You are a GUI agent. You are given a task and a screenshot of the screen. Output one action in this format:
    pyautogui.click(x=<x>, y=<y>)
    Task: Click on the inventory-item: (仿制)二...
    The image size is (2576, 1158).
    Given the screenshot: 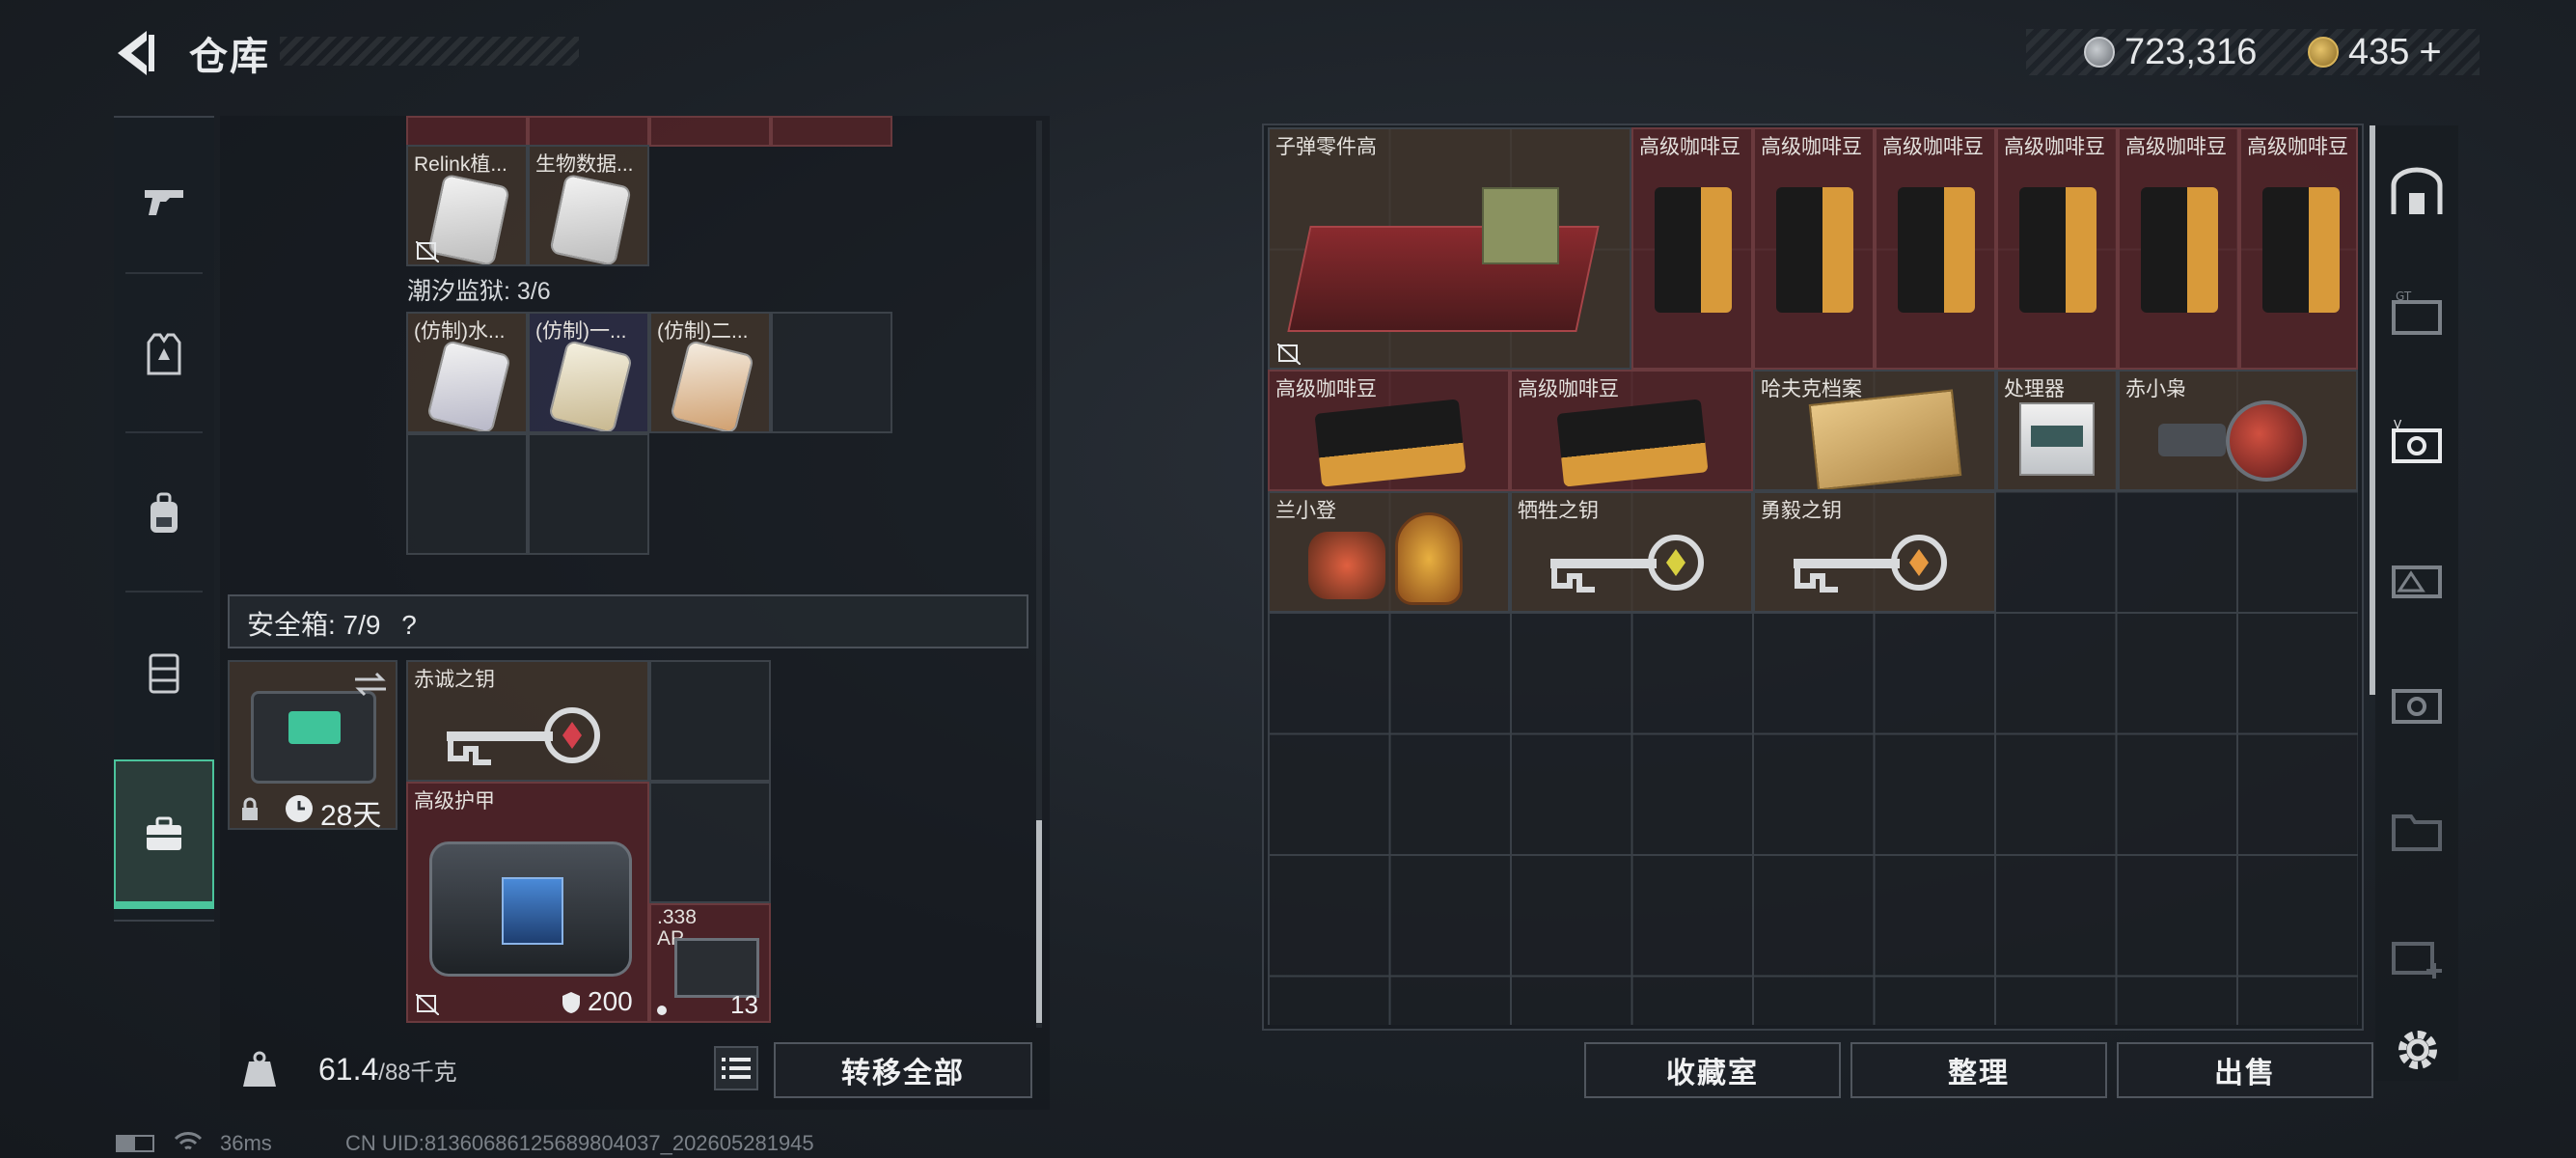 What is the action you would take?
    pyautogui.click(x=710, y=372)
    